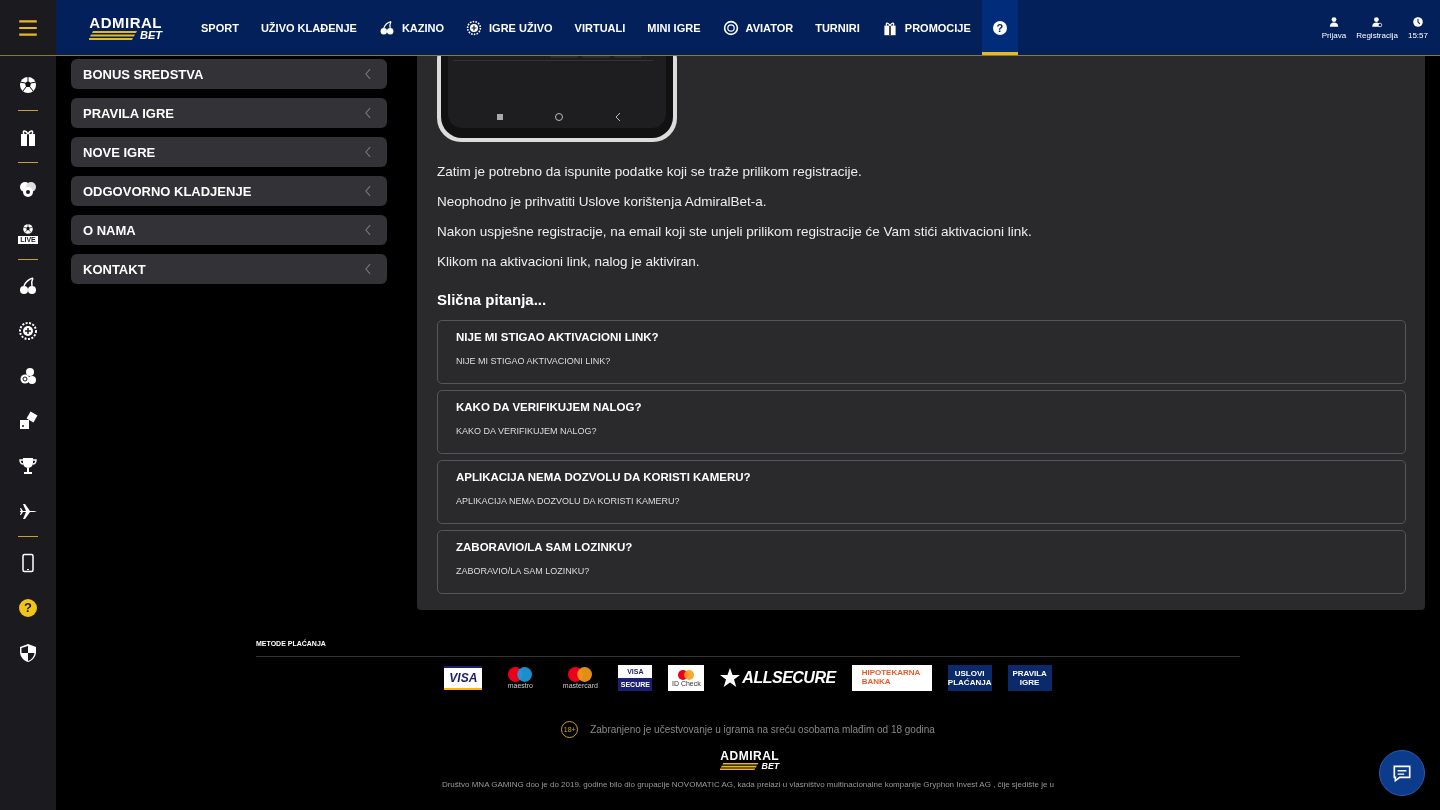 Image resolution: width=1440 pixels, height=810 pixels. Describe the element at coordinates (28, 465) in the screenshot. I see `trophy-icon` at that location.